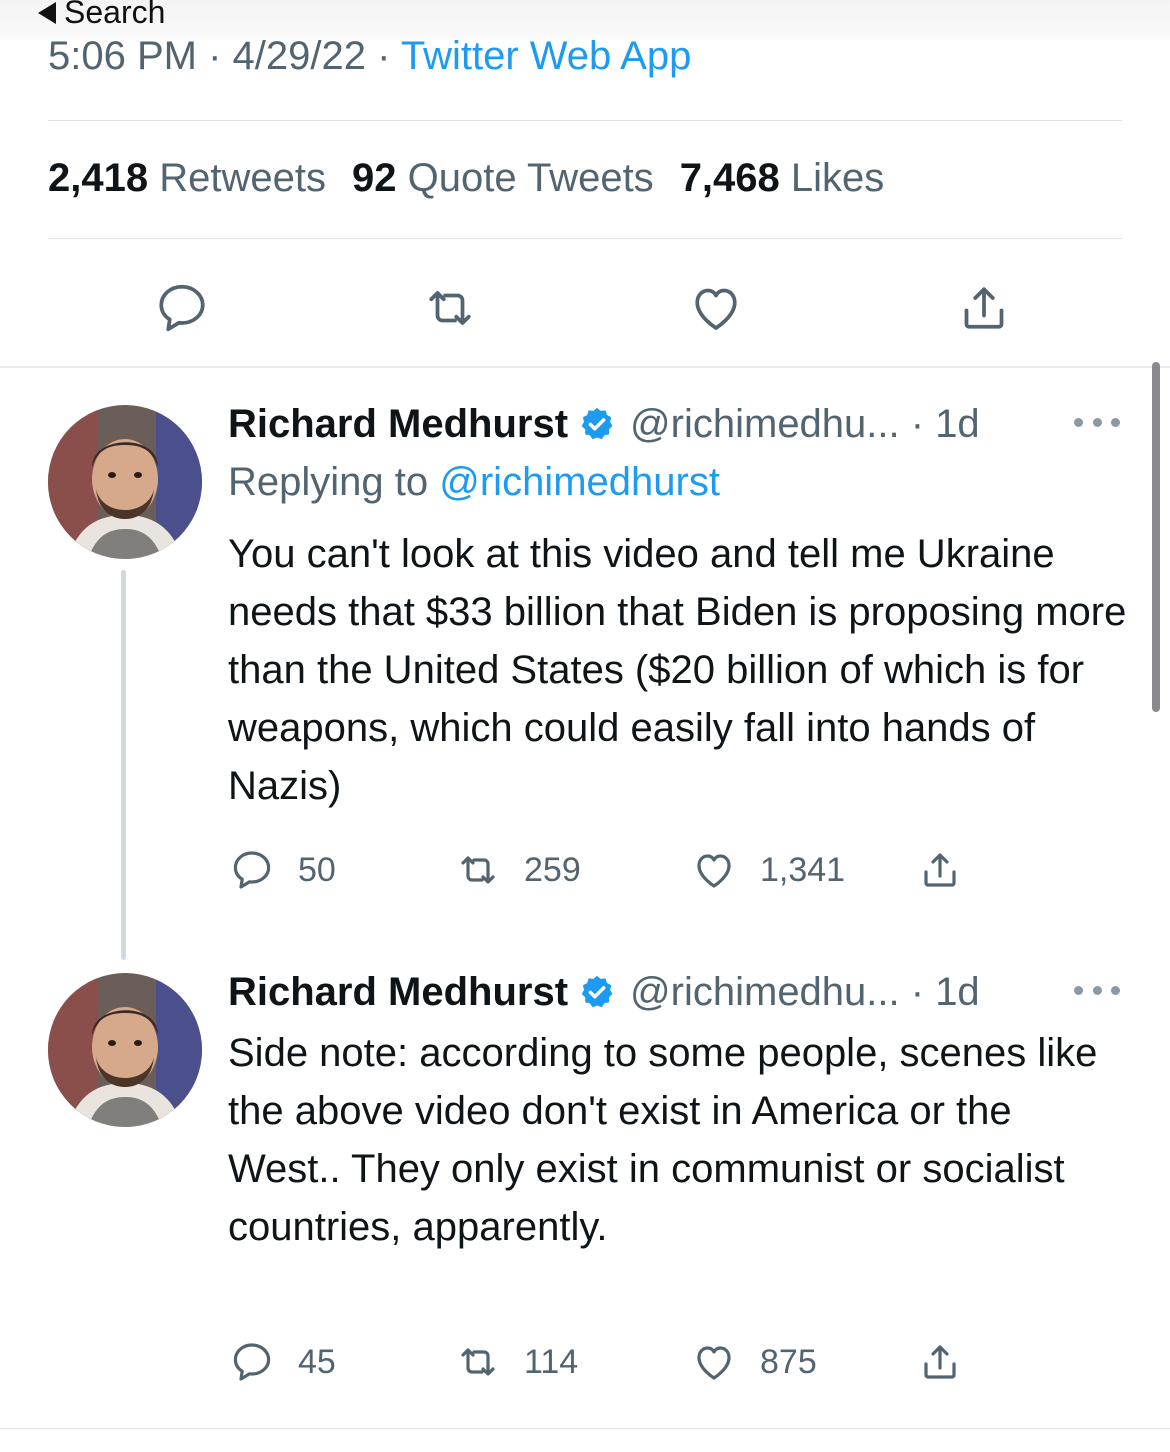  I want to click on retweets-stat: 2,418 Retweets, so click(187, 178).